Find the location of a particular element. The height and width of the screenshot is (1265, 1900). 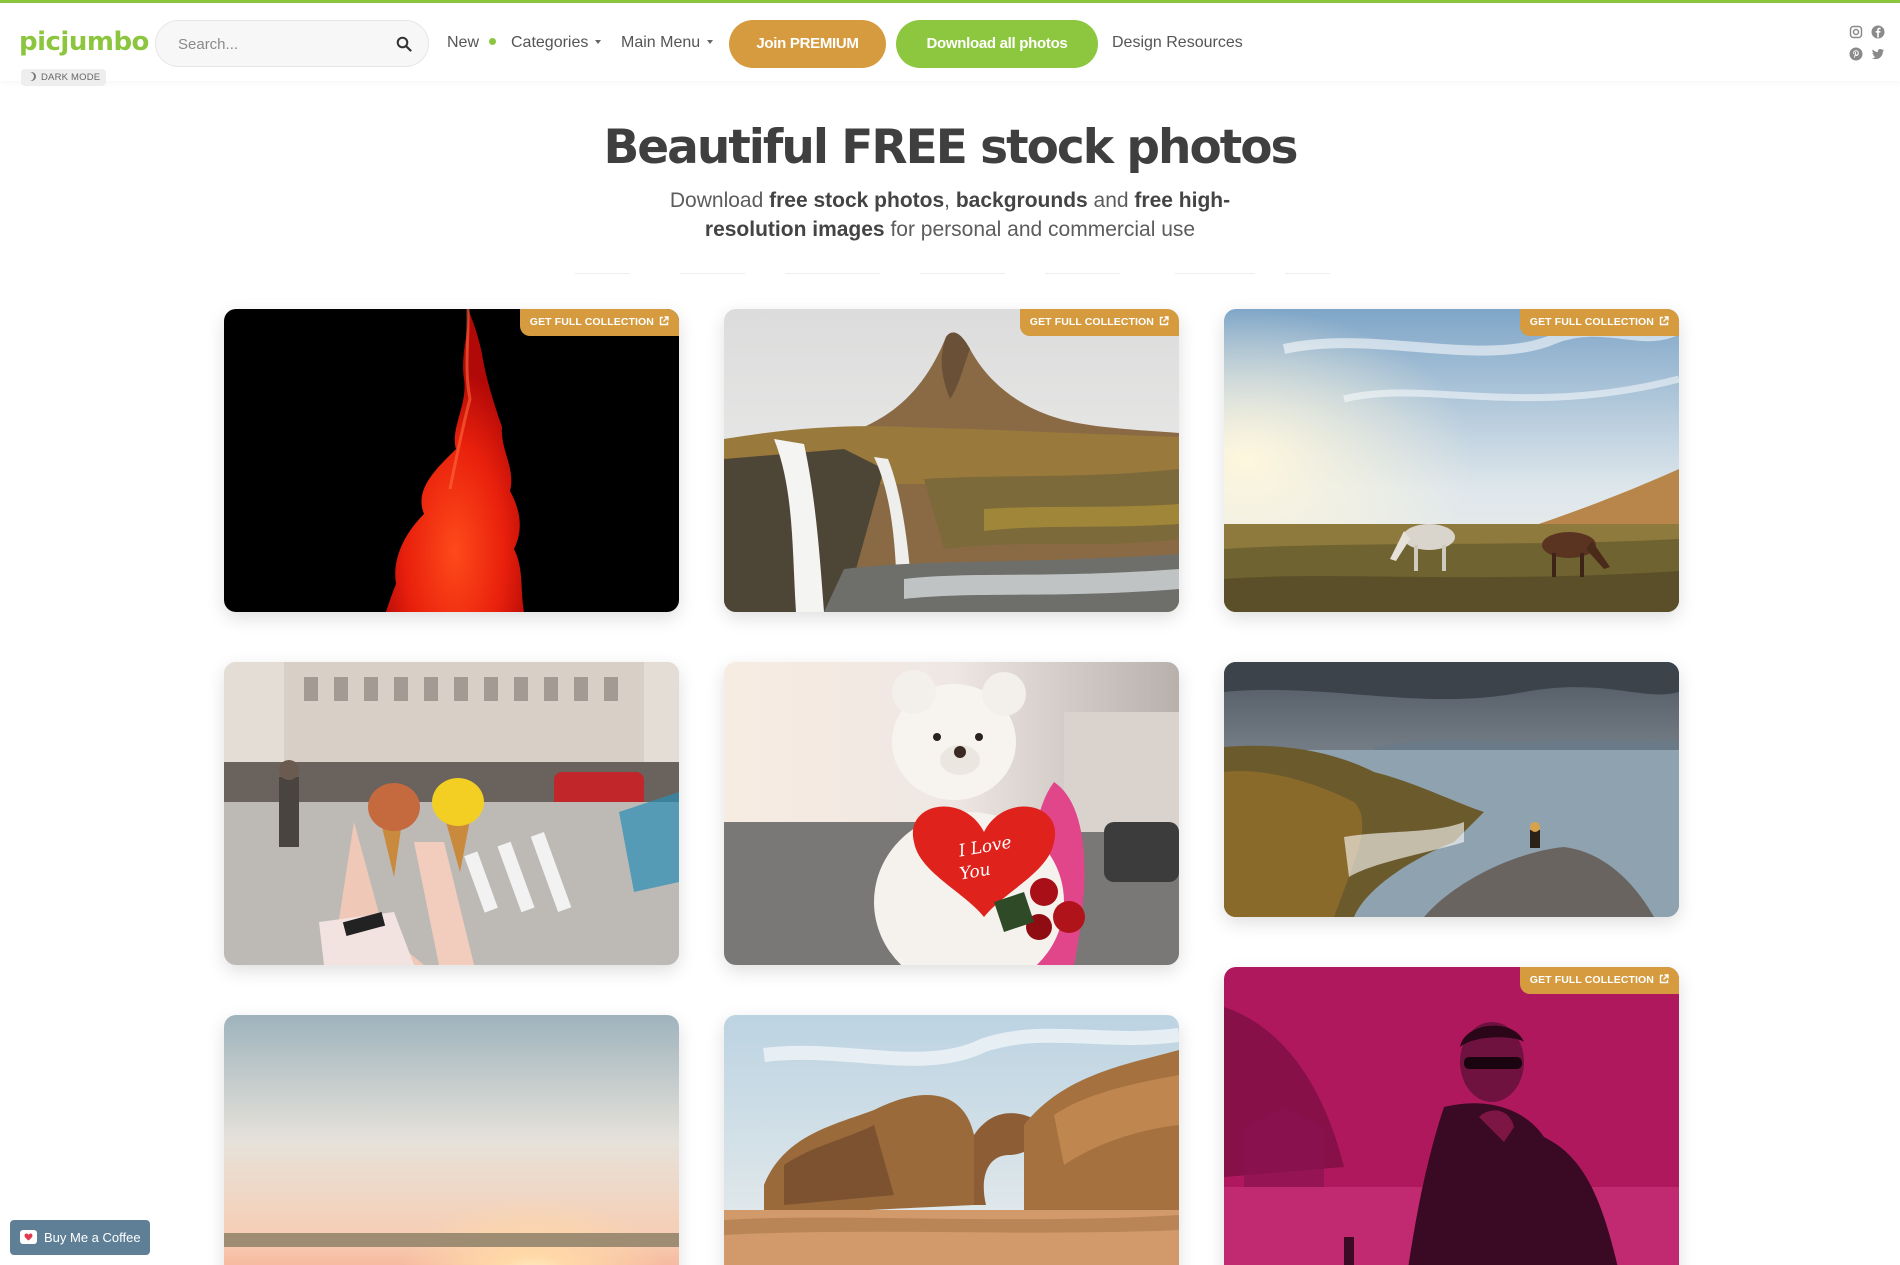

photo-kirkjufell is located at coordinates (951, 460).